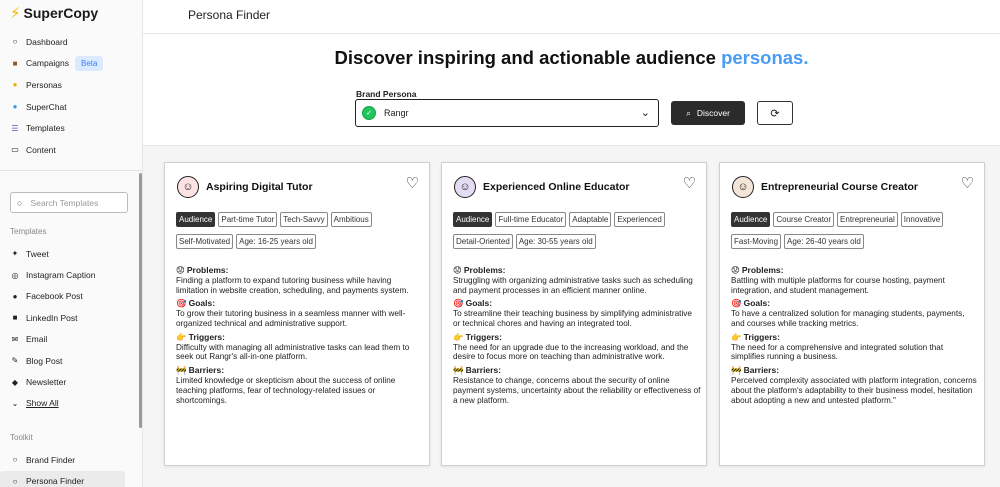  Describe the element at coordinates (205, 241) in the screenshot. I see `tag: Self-Motivated` at that location.